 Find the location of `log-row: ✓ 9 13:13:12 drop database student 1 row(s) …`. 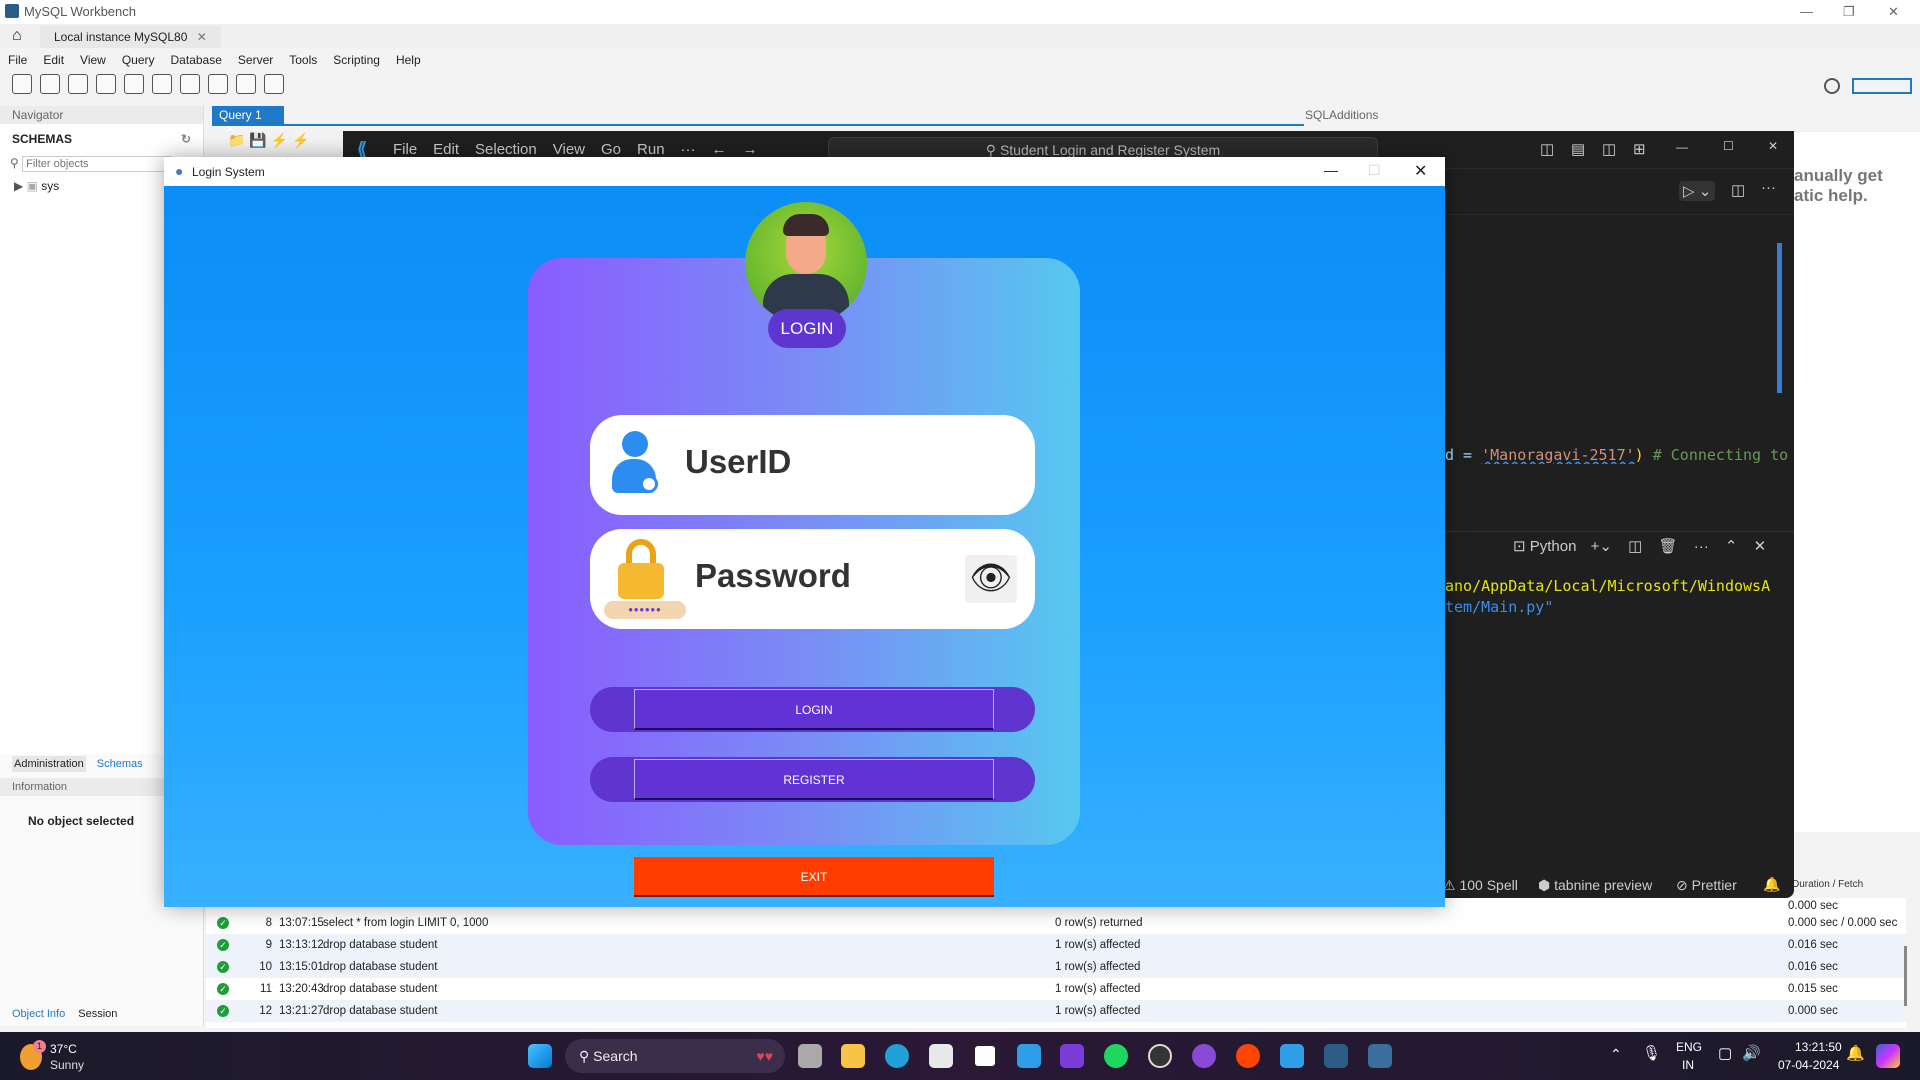

log-row: ✓ 9 13:13:12 drop database student 1 row(s) … is located at coordinates (1056, 945).